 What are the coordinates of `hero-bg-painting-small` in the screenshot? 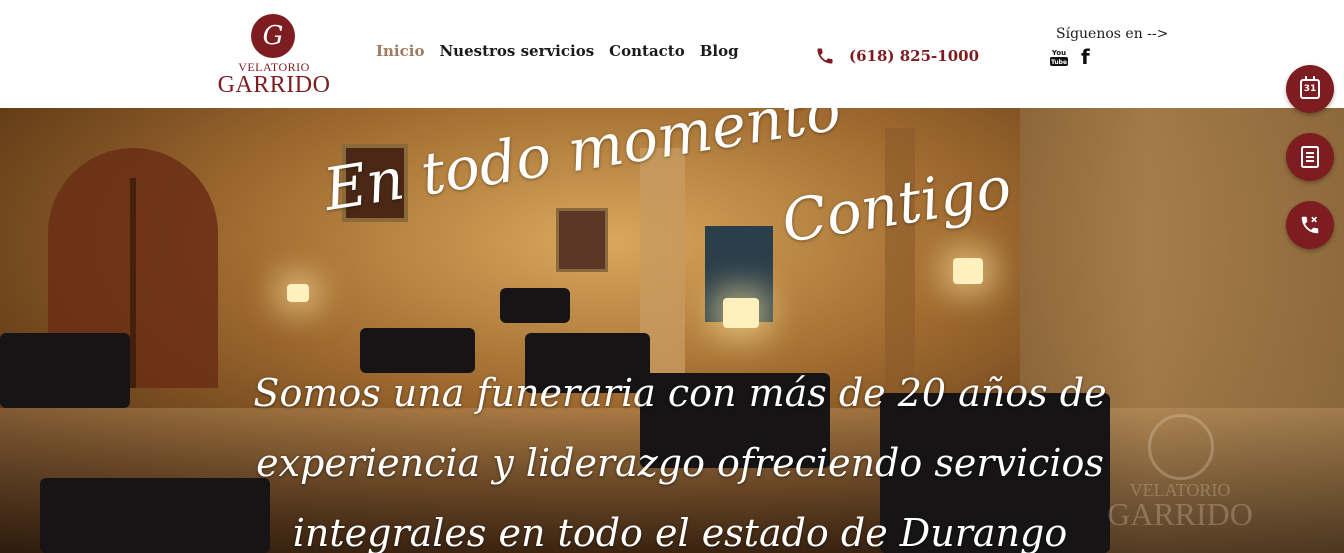 It's located at (582, 240).